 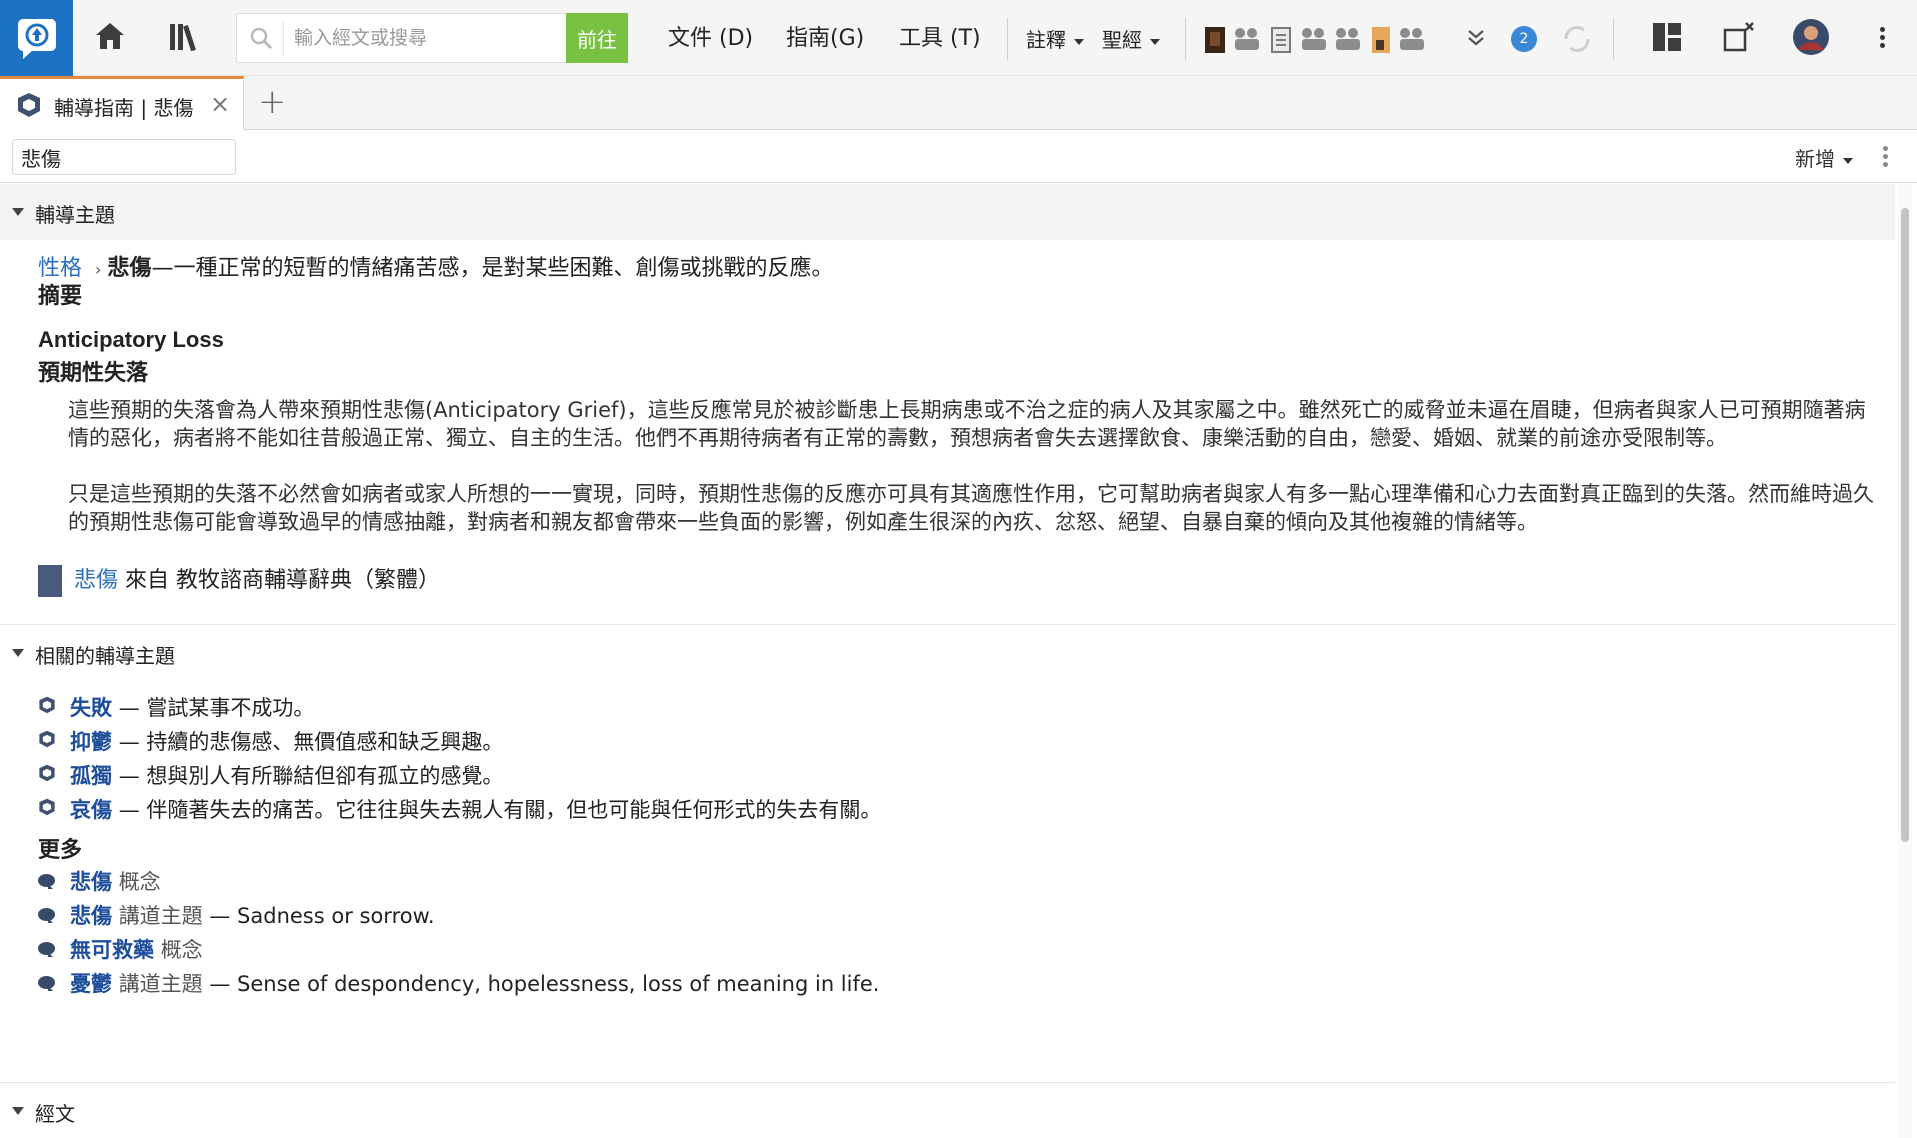 What do you see at coordinates (91, 708) in the screenshot?
I see `related-topic-term: 失敗` at bounding box center [91, 708].